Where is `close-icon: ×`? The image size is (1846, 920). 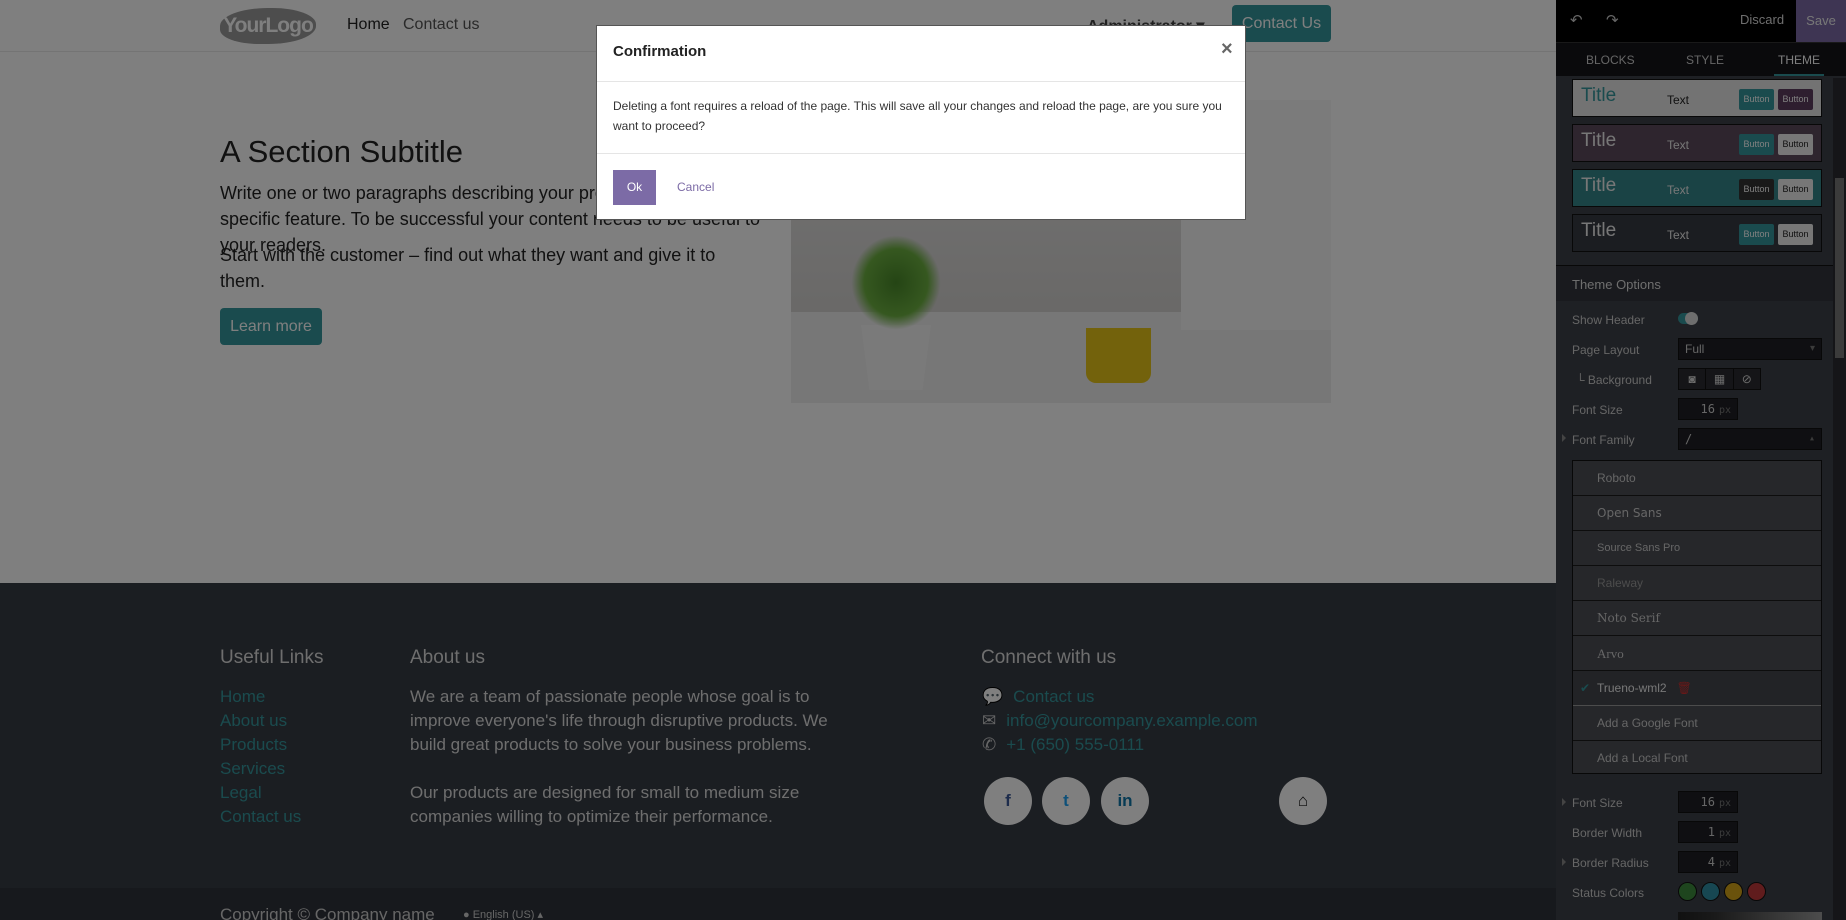
close-icon: × is located at coordinates (1227, 49).